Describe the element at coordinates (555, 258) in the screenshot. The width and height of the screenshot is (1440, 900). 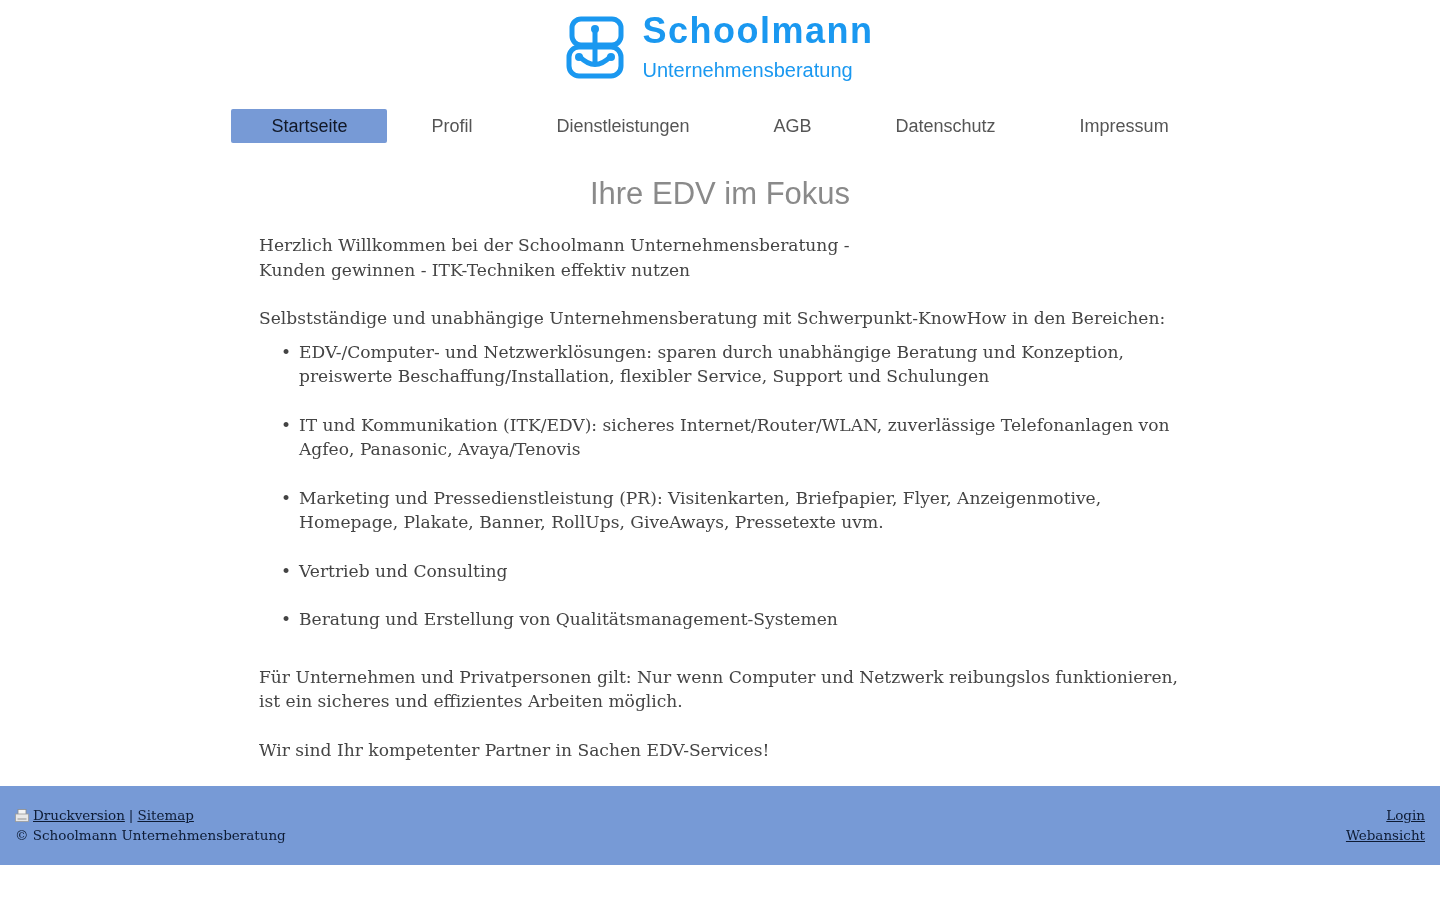
I see `welcome-text: Herzlich Willkommen bei der Schoolmann Unternehmensberatung - Kunden gewinnen - ITK-Techniken effektiv nutzen` at that location.